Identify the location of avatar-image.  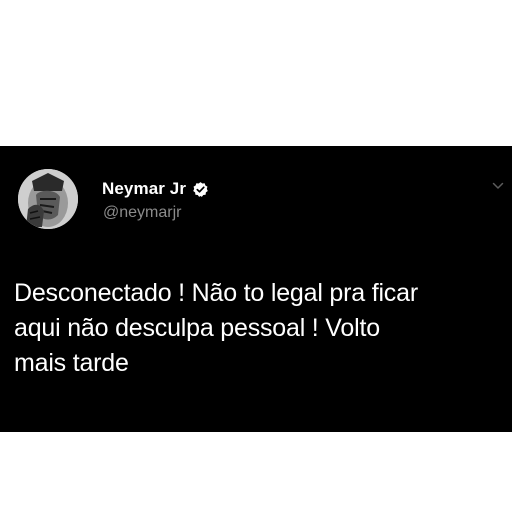
(48, 199).